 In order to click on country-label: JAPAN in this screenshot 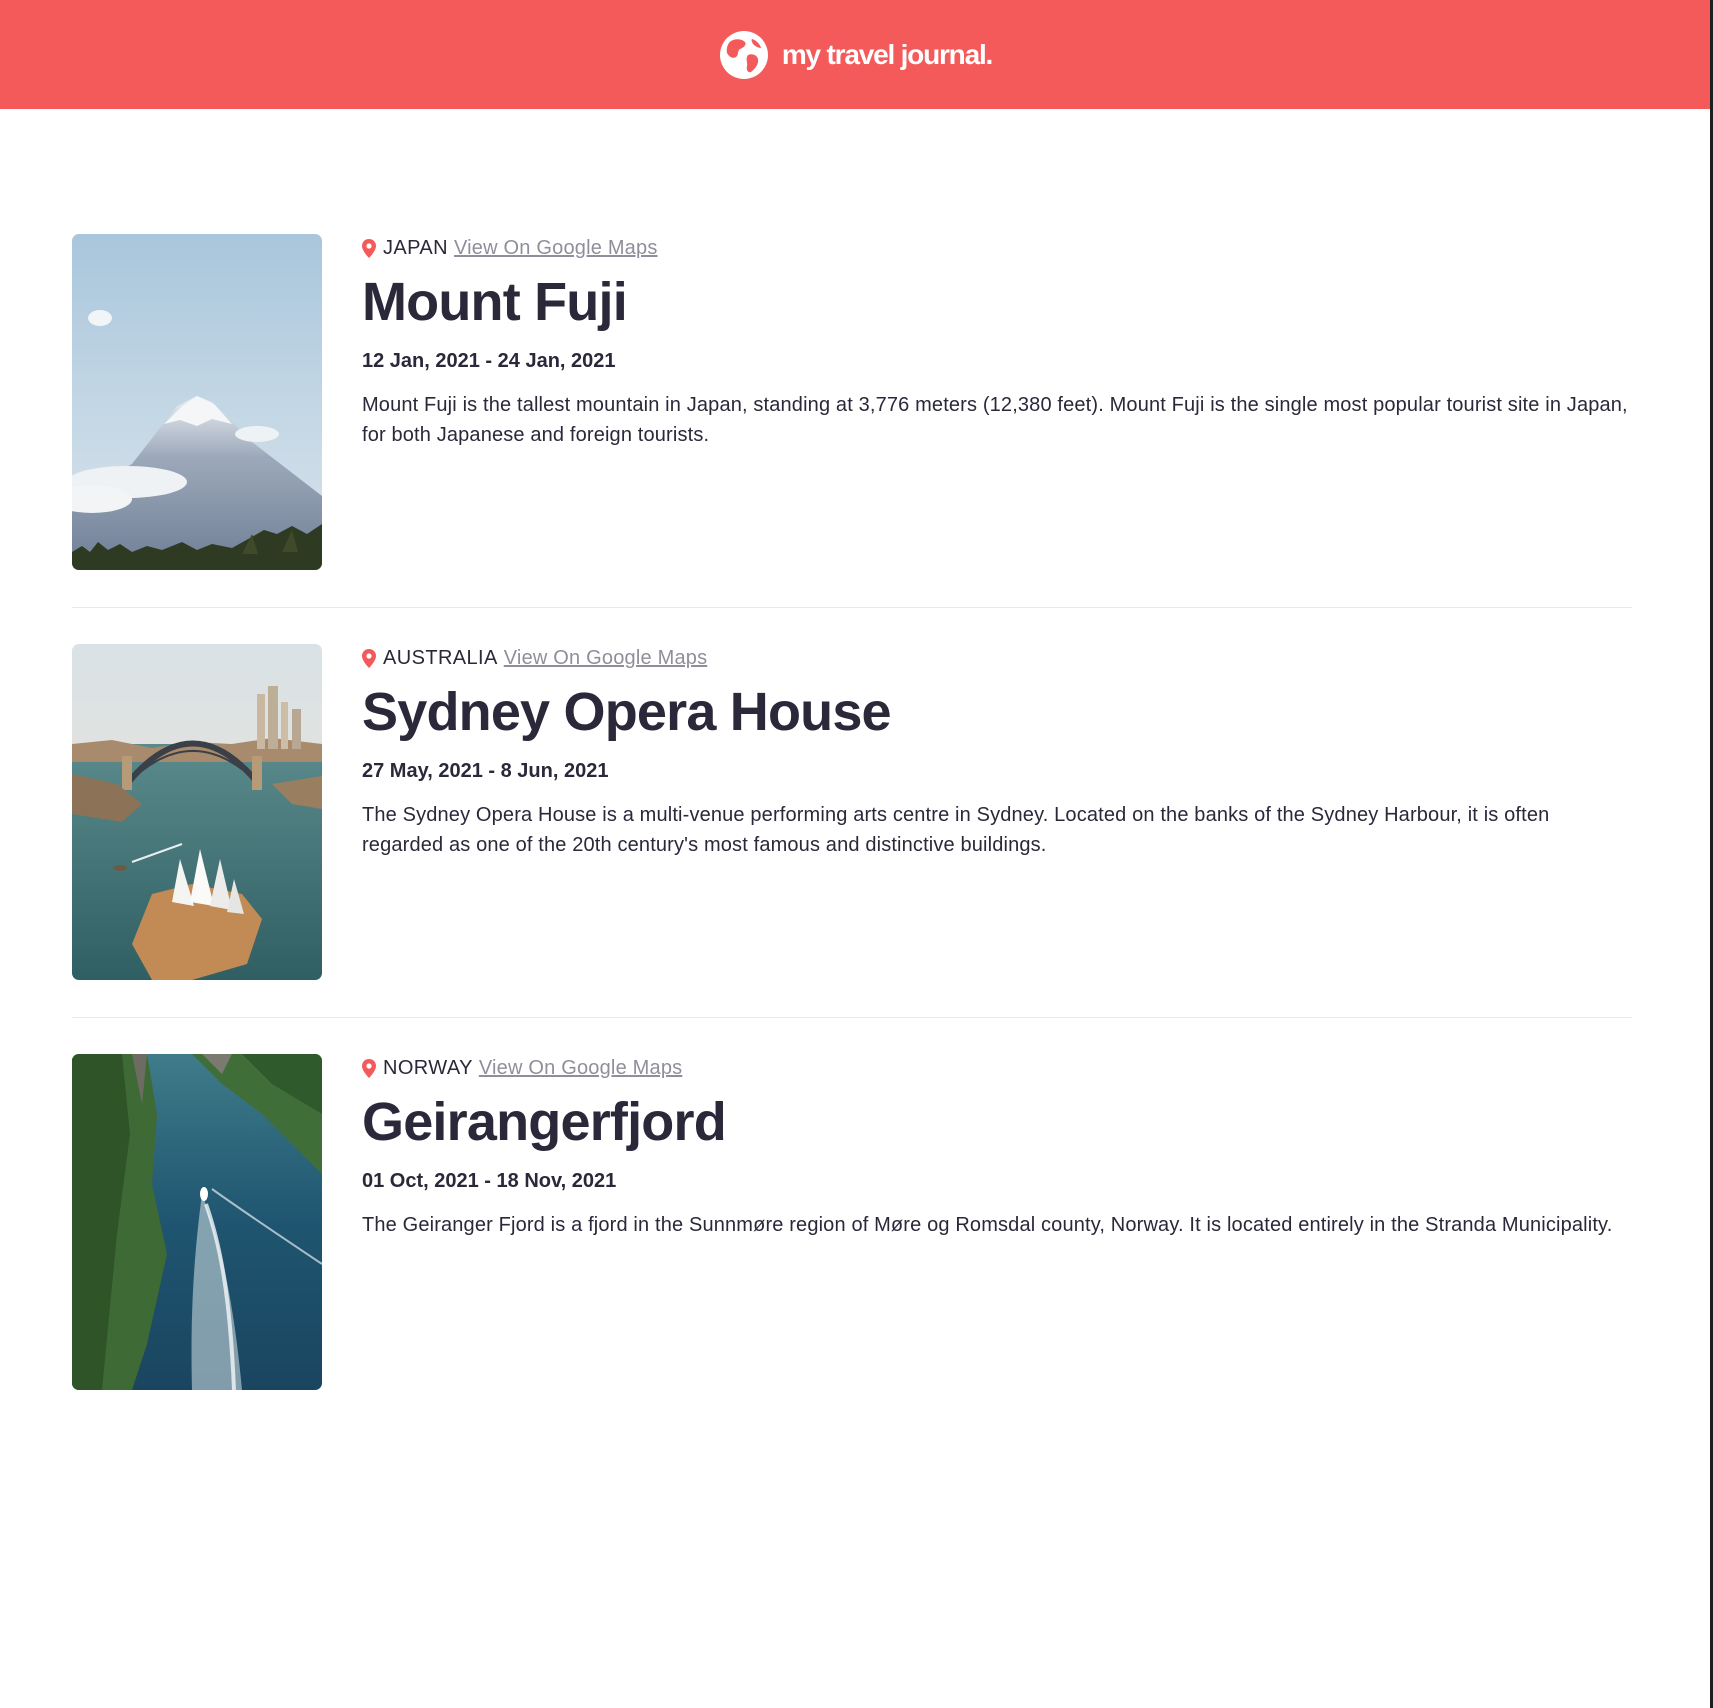, I will do `click(415, 247)`.